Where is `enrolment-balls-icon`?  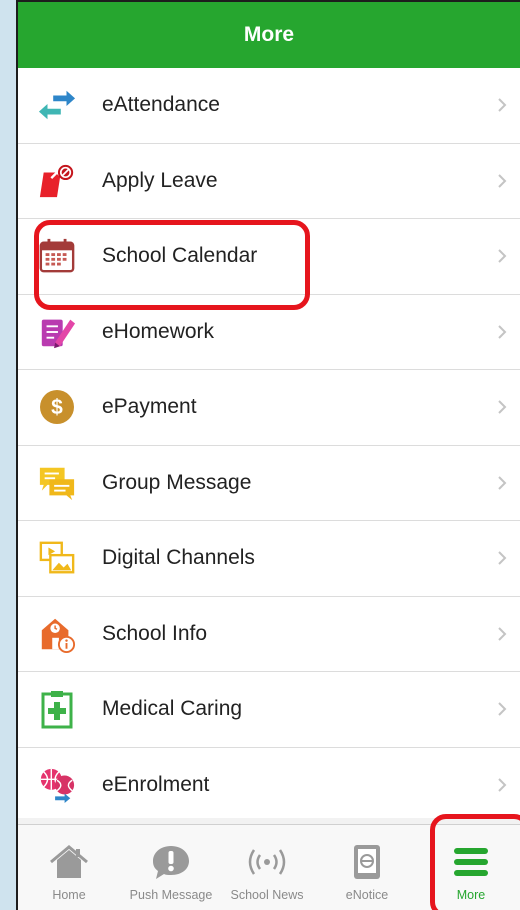
enrolment-balls-icon is located at coordinates (57, 785).